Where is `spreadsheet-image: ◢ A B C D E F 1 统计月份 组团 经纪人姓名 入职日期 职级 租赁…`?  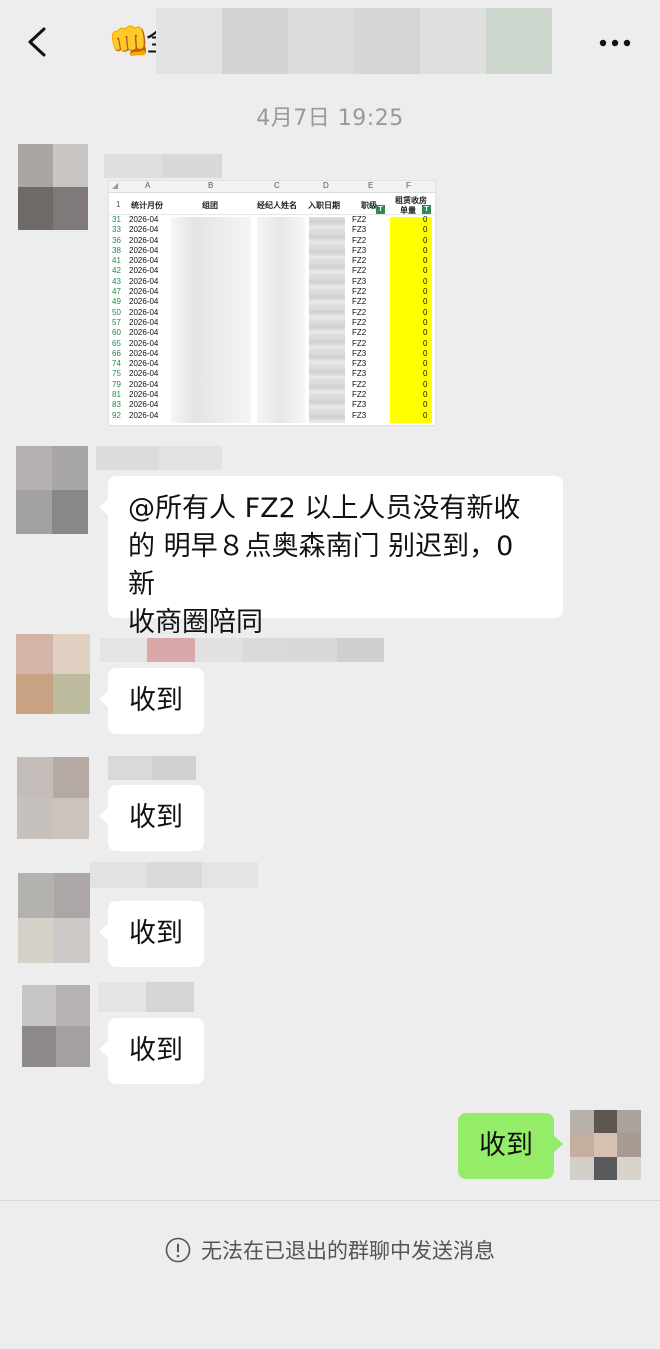
spreadsheet-image: ◢ A B C D E F 1 统计月份 组团 经纪人姓名 入职日期 职级 租赁… is located at coordinates (272, 303).